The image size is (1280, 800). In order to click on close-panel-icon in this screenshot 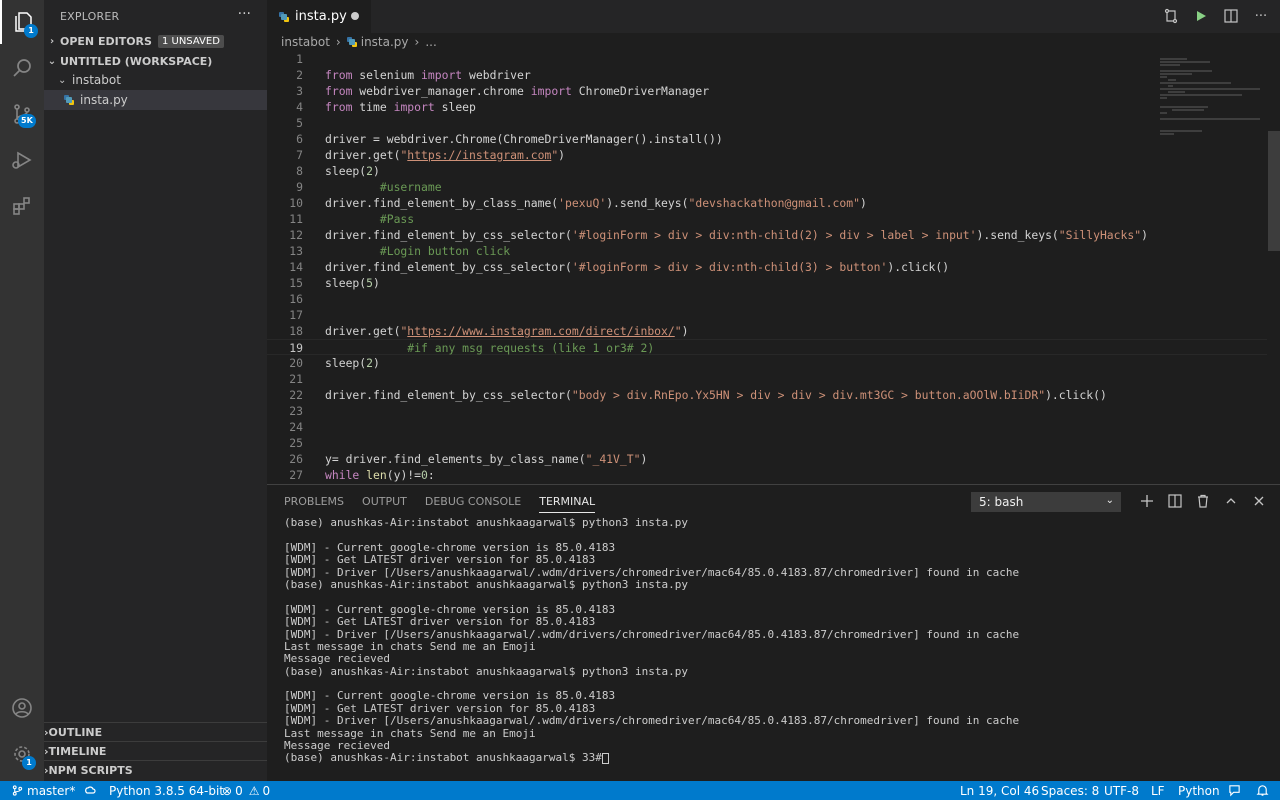, I will do `click(1259, 501)`.